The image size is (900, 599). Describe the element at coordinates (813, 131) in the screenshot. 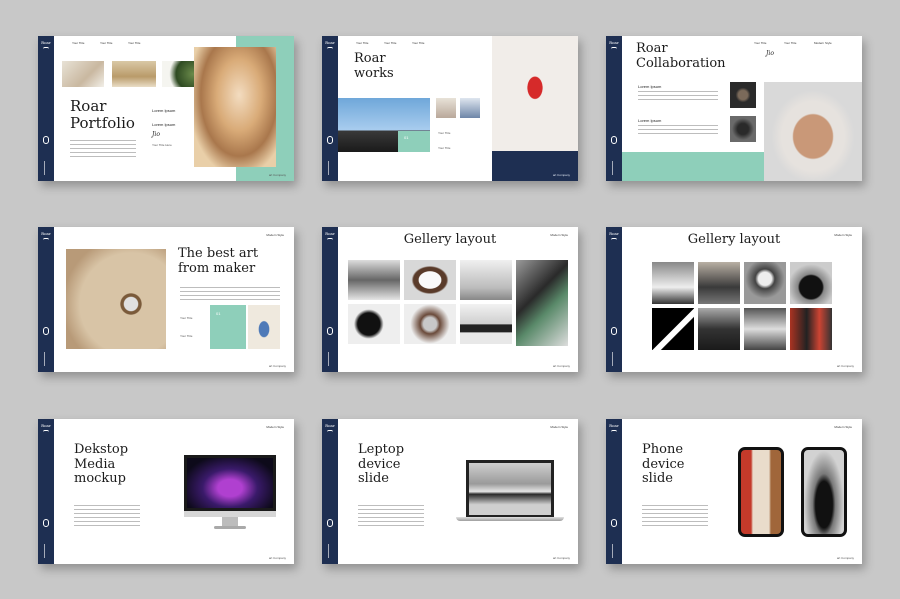

I see `photo-woman-towel` at that location.